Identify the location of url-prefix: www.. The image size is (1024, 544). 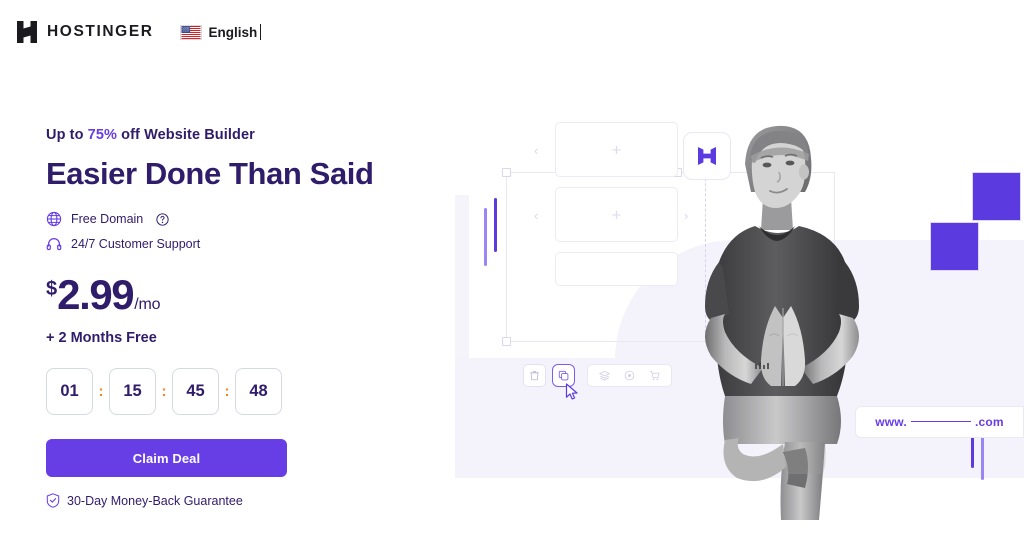
(891, 422).